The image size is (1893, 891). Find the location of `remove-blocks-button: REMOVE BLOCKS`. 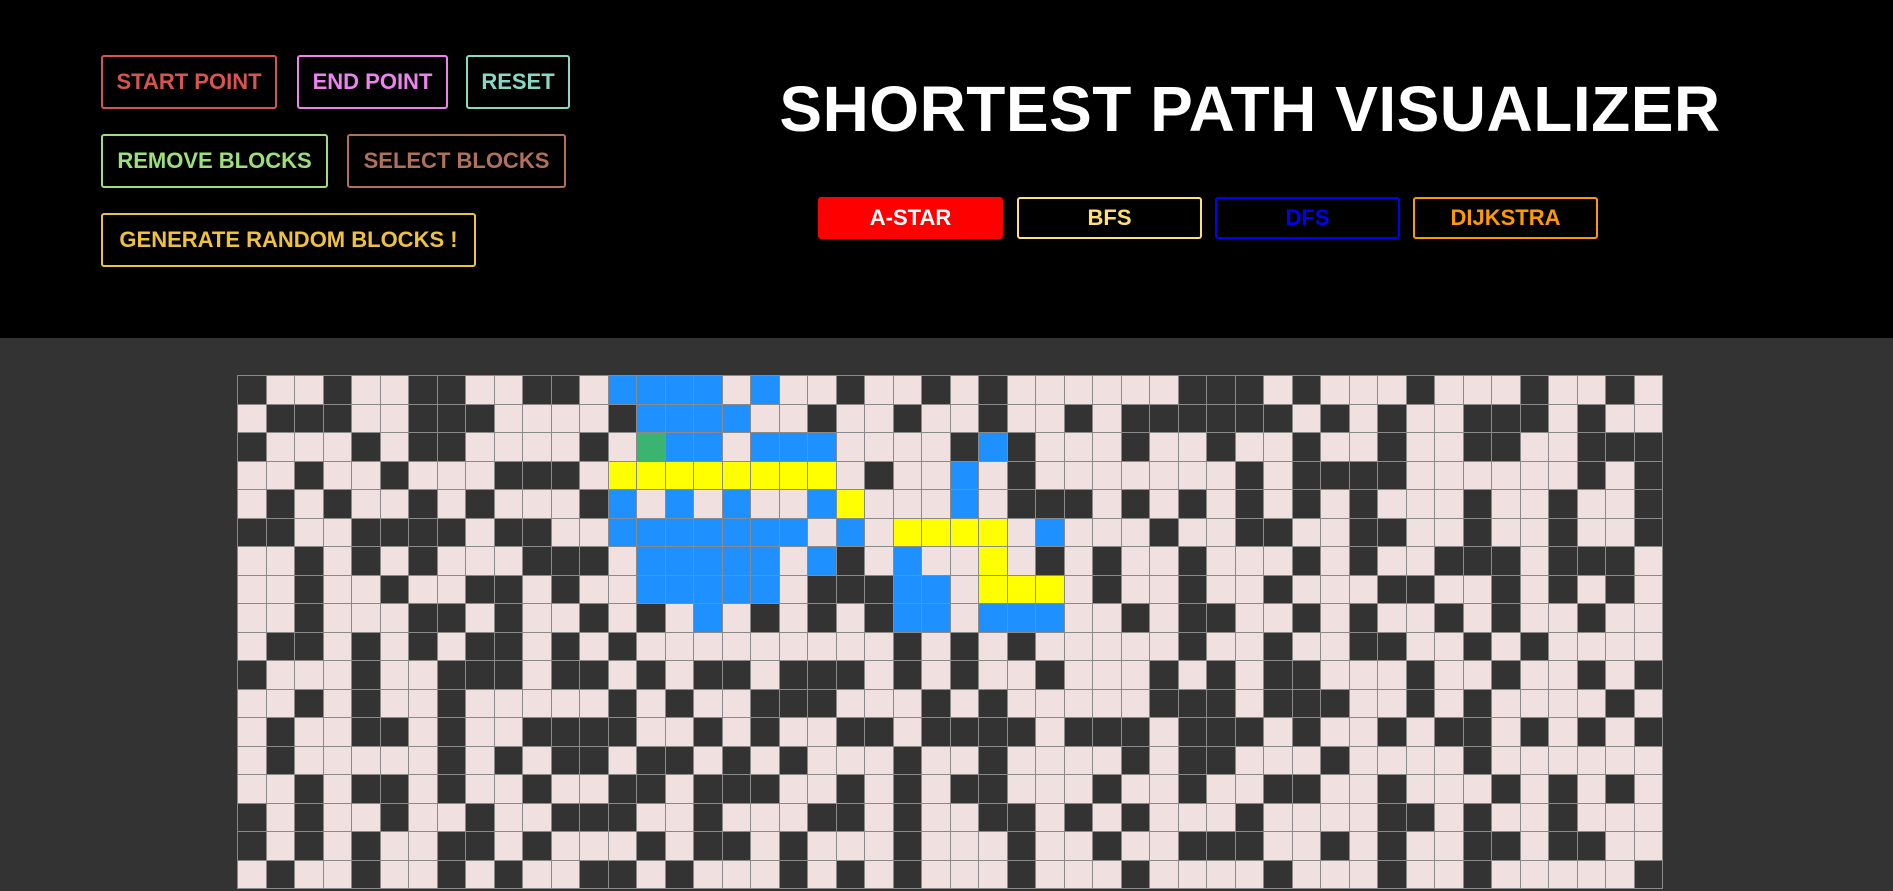

remove-blocks-button: REMOVE BLOCKS is located at coordinates (214, 161).